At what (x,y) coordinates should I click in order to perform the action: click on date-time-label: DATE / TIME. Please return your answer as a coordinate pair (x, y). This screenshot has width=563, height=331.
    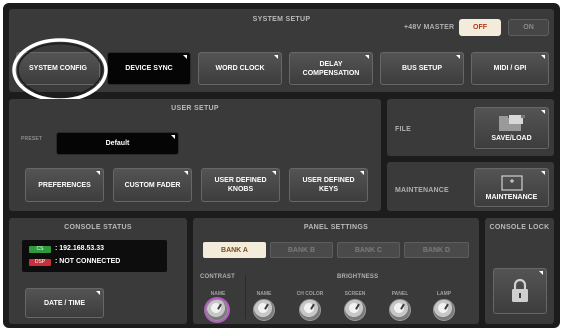
    Looking at the image, I should click on (64, 303).